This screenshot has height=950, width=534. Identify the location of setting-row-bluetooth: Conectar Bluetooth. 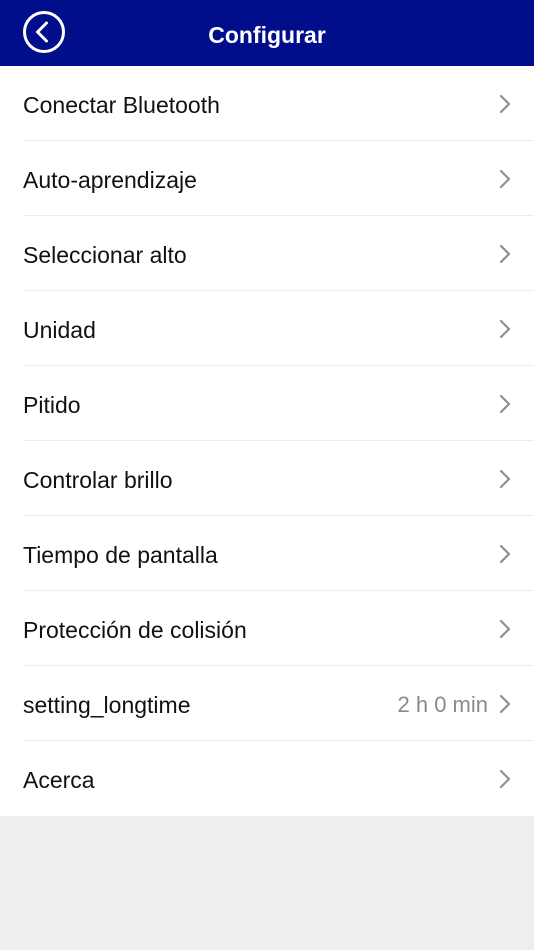
(267, 103).